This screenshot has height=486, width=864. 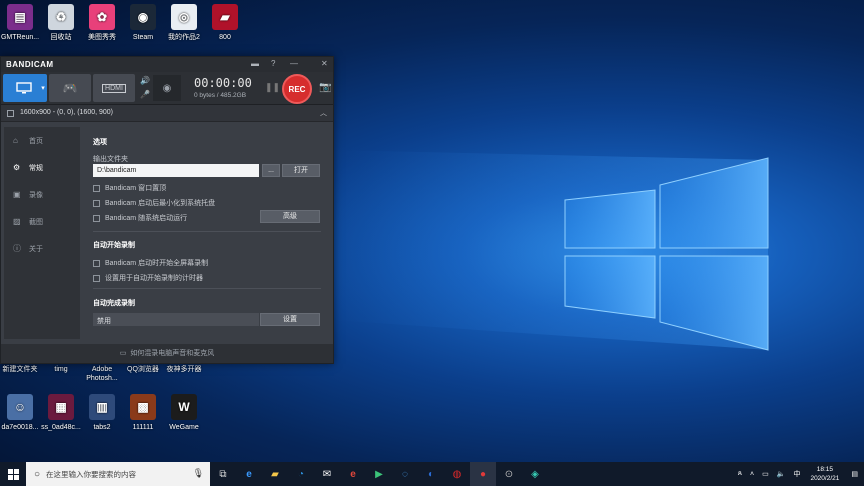 What do you see at coordinates (123, 353) in the screenshot?
I see `keyboard-icon: ▭` at bounding box center [123, 353].